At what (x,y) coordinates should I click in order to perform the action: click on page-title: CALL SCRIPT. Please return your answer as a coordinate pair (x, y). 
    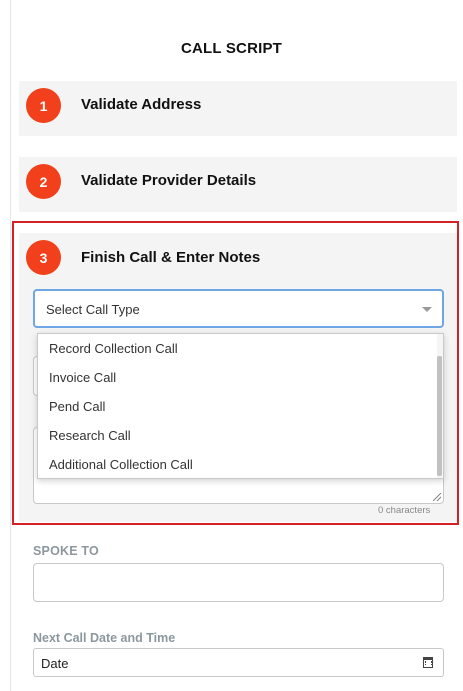
    Looking at the image, I should click on (231, 48).